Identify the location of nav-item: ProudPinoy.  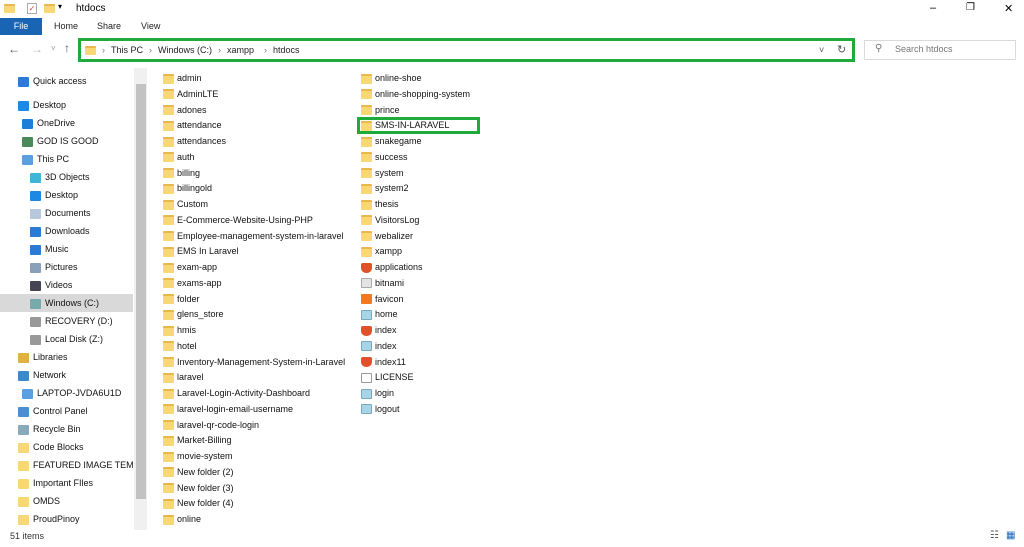
(40, 519).